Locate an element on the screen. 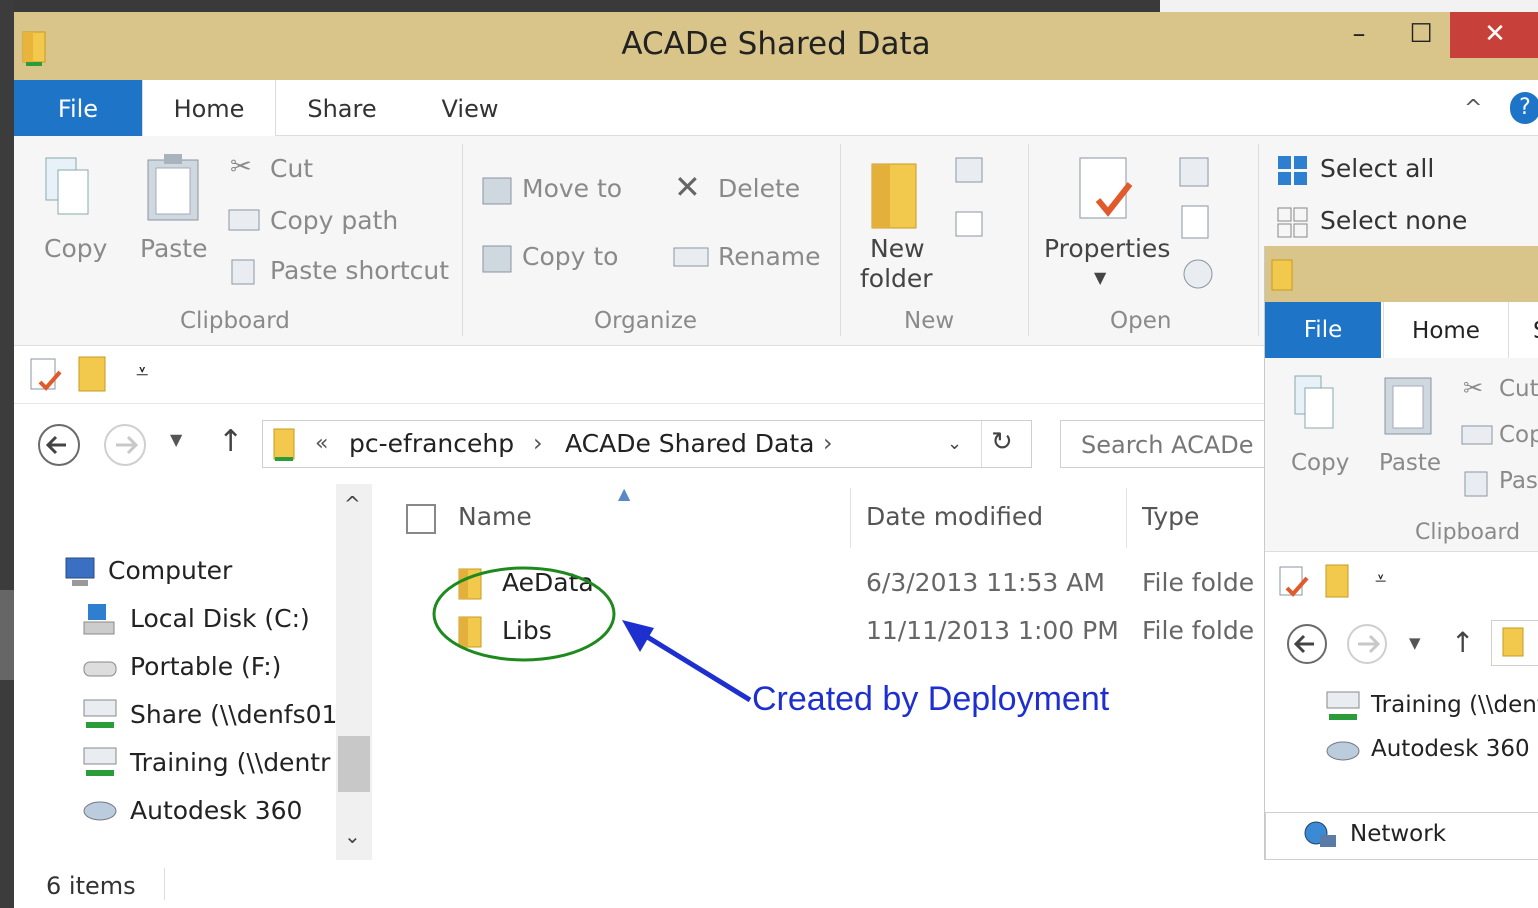  column-header-name: Name is located at coordinates (495, 516).